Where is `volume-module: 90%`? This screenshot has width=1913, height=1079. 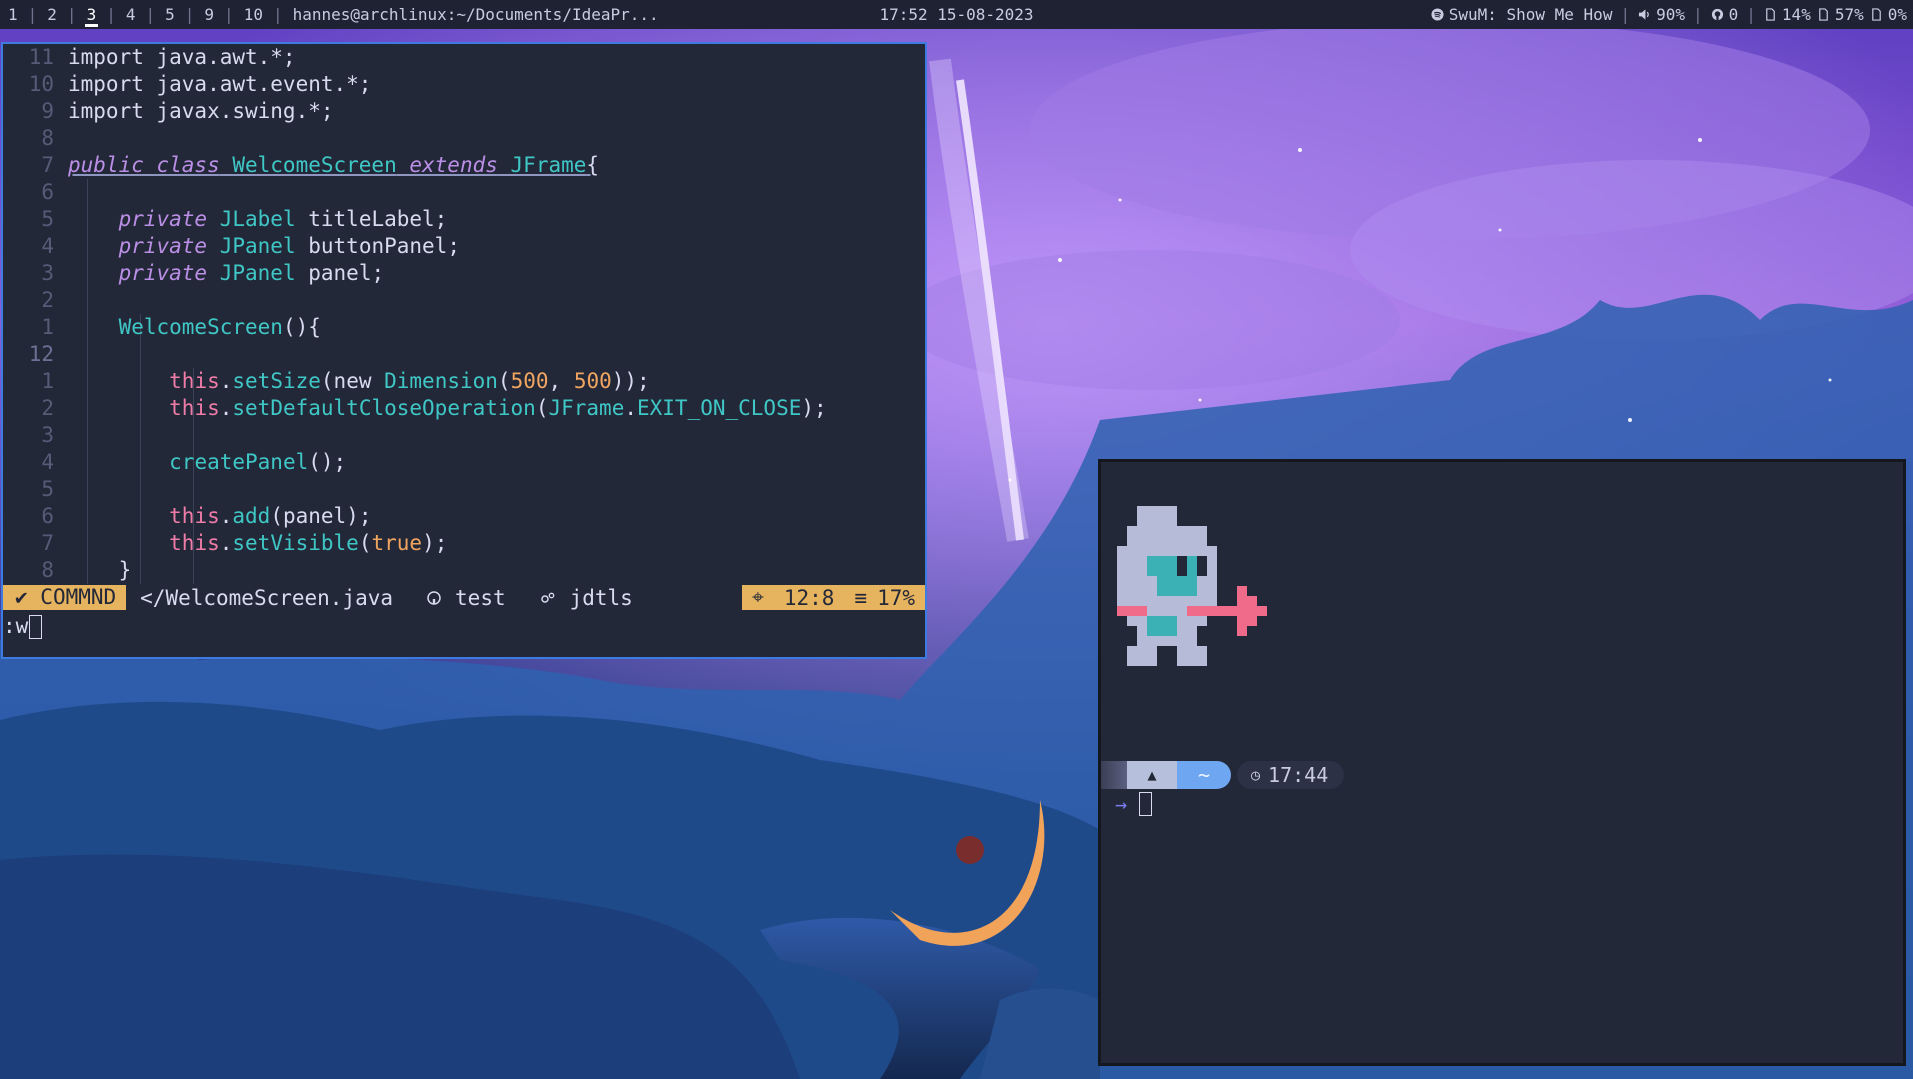
volume-module: 90% is located at coordinates (1661, 14).